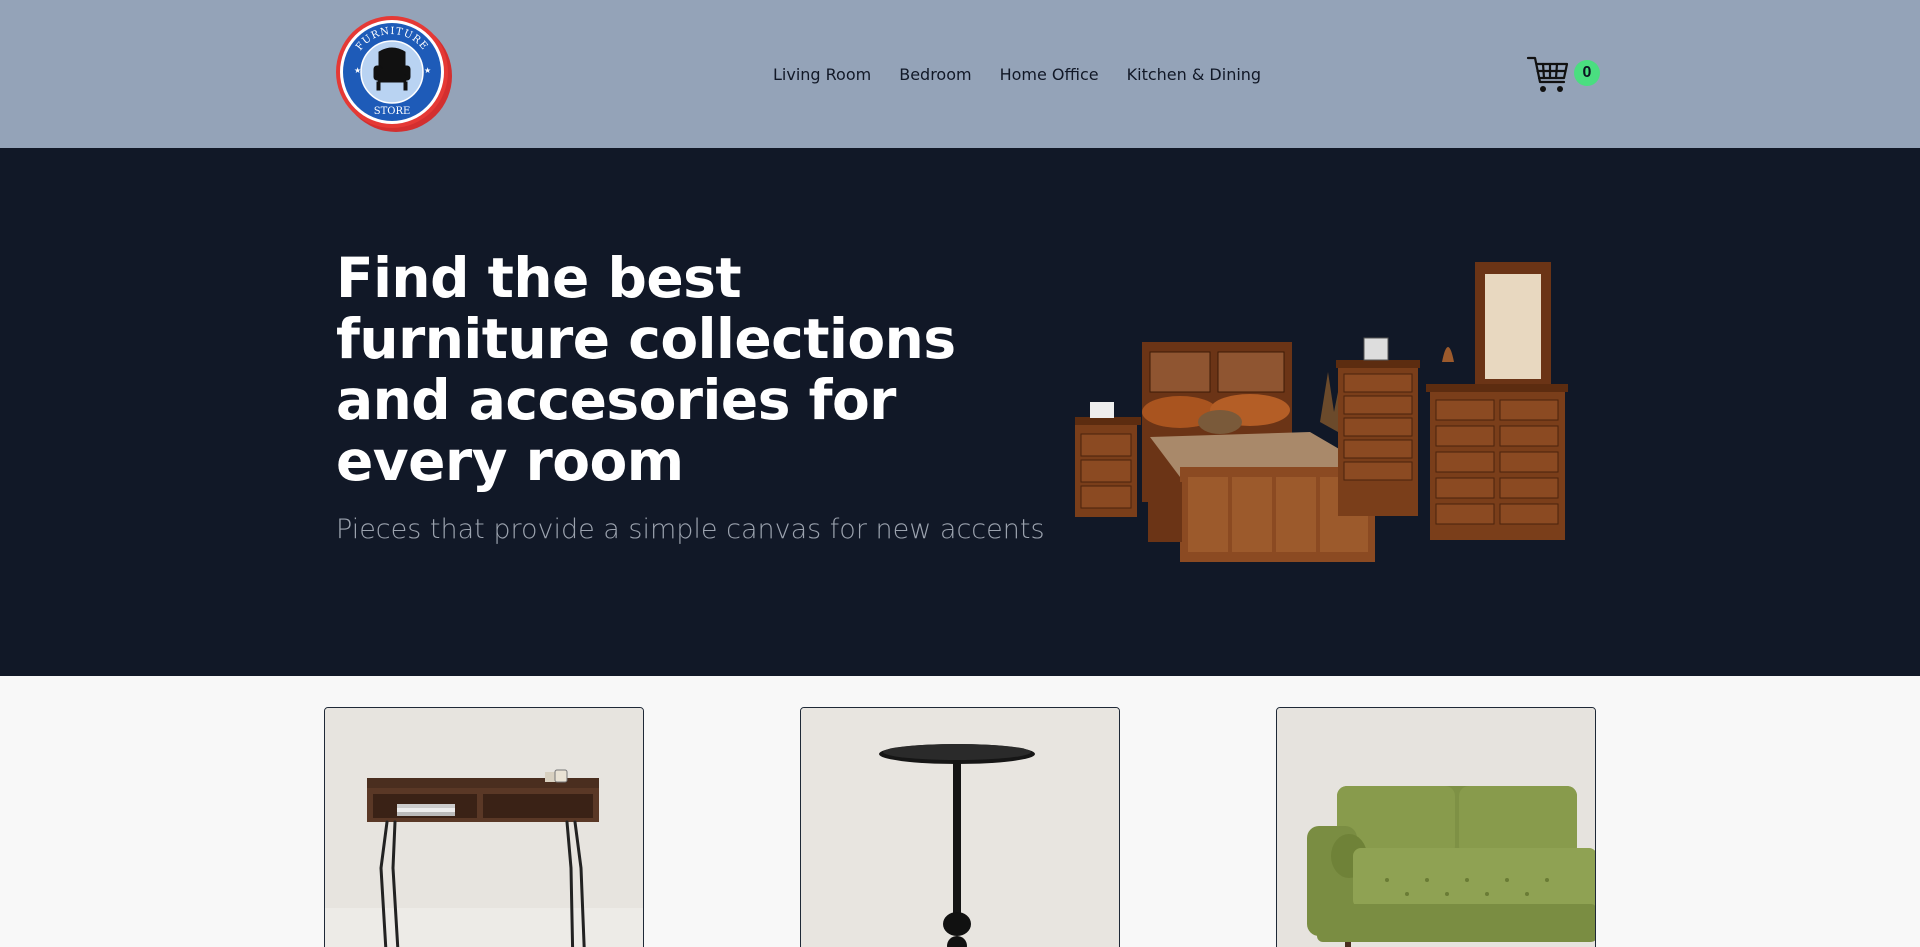  I want to click on desk-image, so click(484, 827).